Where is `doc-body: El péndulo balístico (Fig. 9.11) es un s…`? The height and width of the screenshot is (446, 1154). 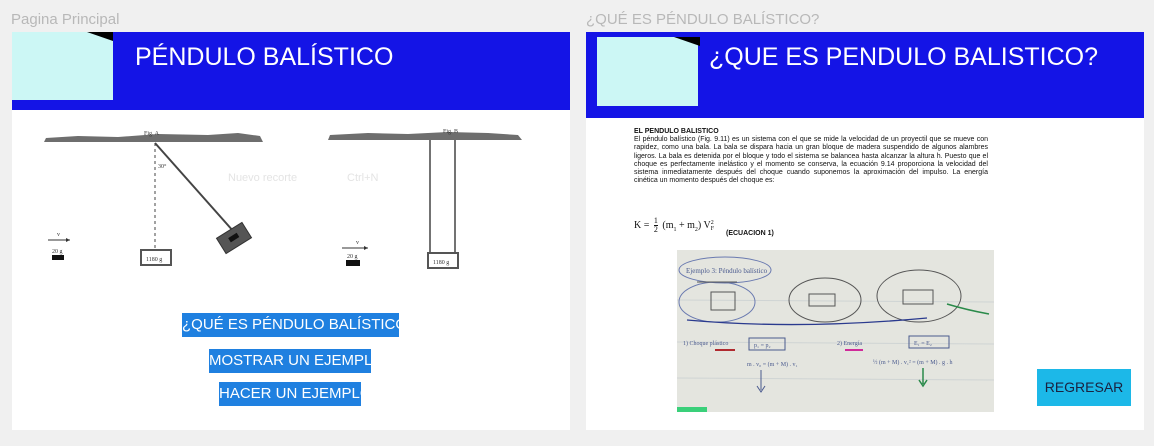
doc-body: El péndulo balístico (Fig. 9.11) es un s… is located at coordinates (811, 160).